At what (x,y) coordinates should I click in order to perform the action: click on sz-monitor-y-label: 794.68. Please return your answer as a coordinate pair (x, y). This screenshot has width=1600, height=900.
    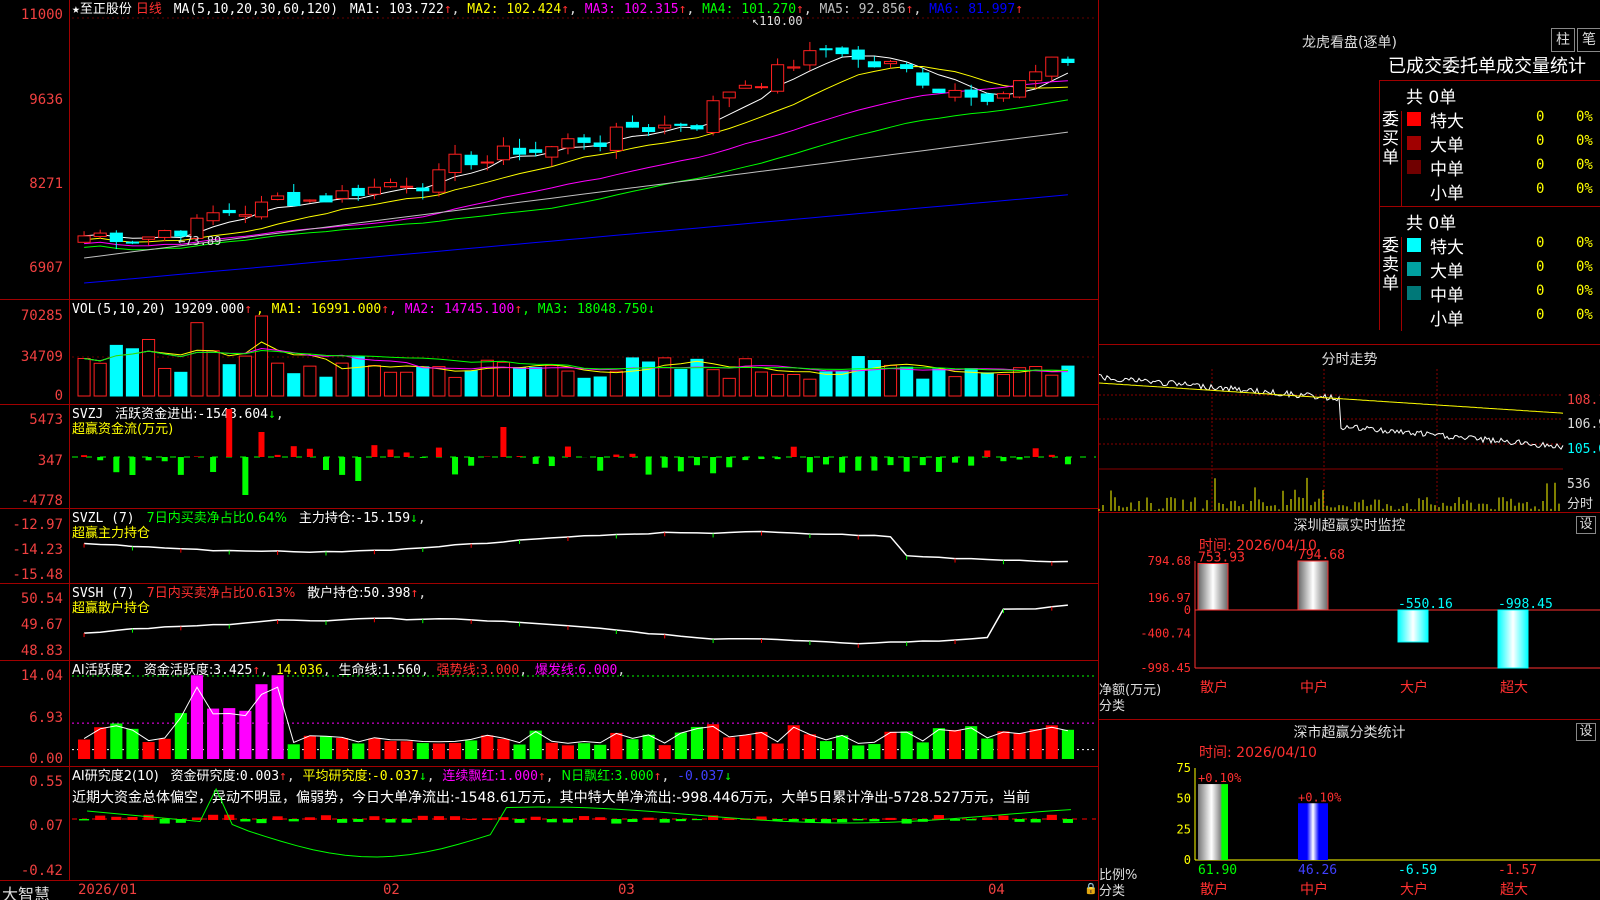
    Looking at the image, I should click on (1169, 561).